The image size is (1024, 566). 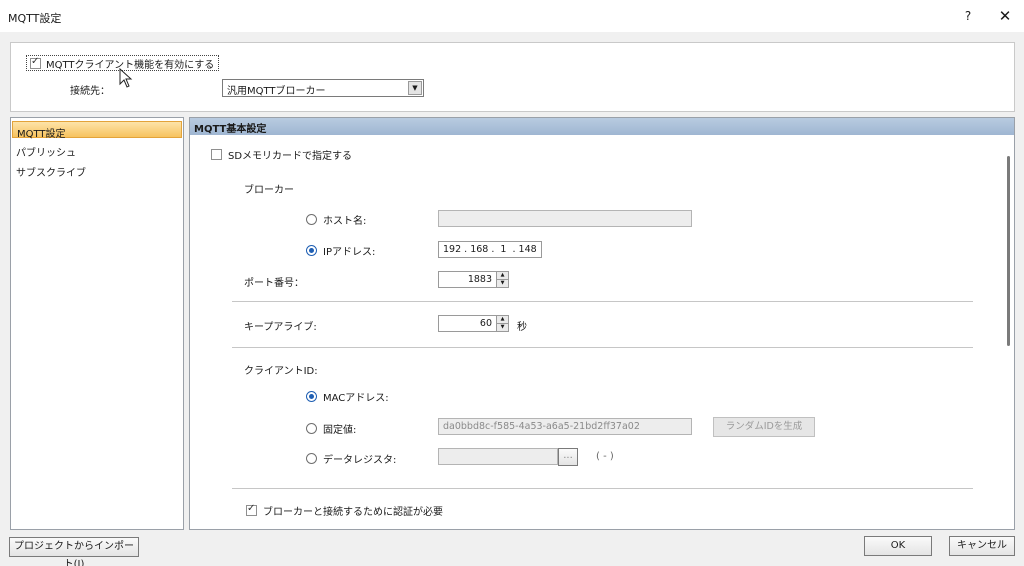 I want to click on fixed-id-input: da0bbd8c-f585-4a53-a6a5-21bd2ff37a02, so click(x=565, y=426).